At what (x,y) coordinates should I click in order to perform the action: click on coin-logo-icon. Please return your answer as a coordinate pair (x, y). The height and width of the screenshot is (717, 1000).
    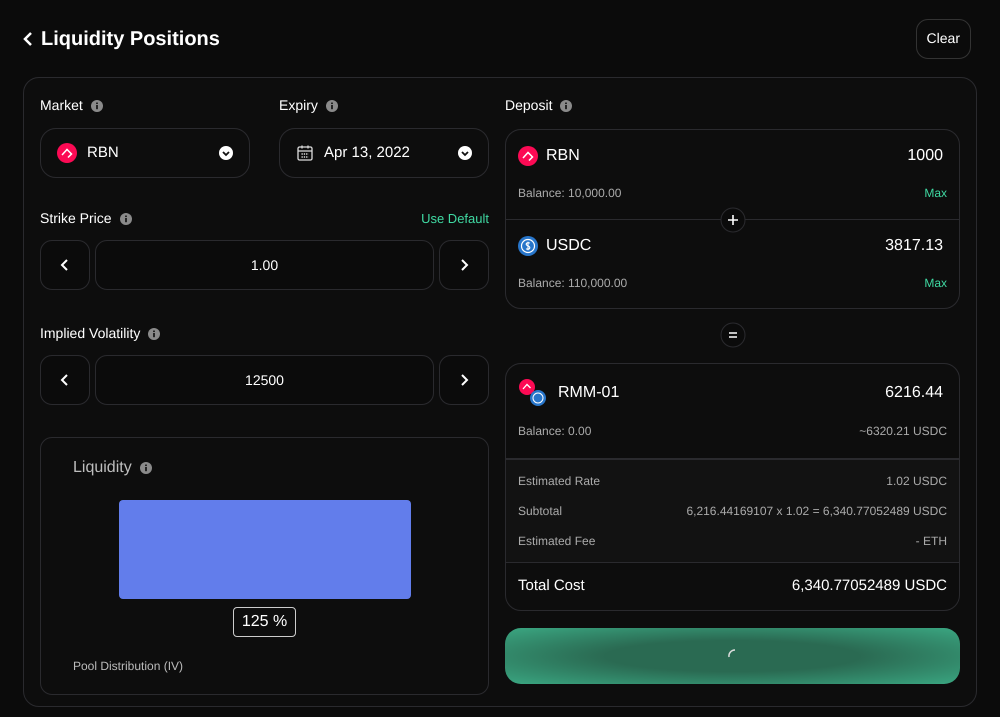
    Looking at the image, I should click on (528, 246).